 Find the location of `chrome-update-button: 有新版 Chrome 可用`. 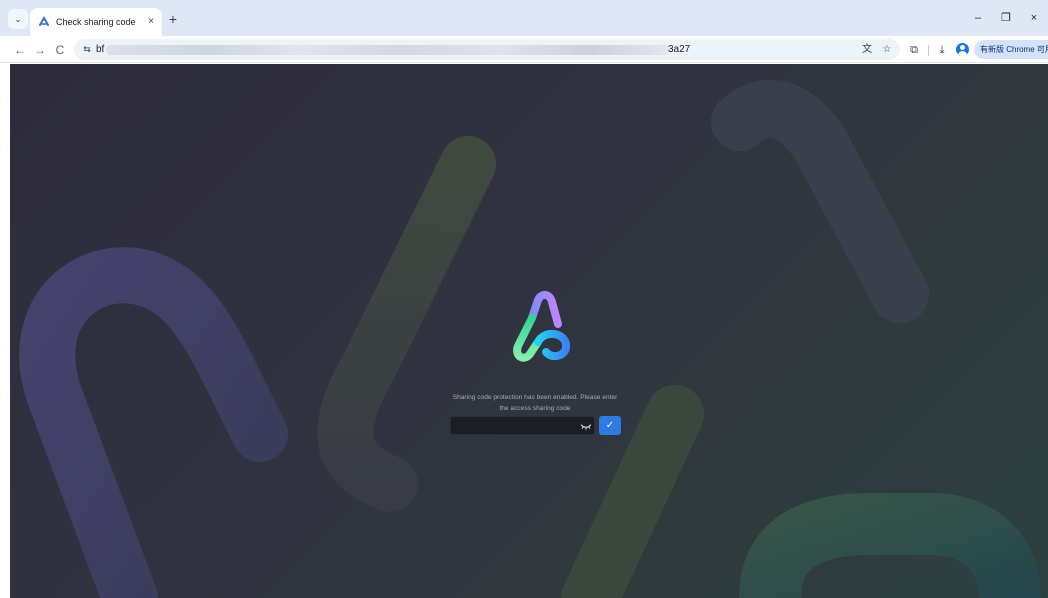

chrome-update-button: 有新版 Chrome 可用 is located at coordinates (1011, 49).